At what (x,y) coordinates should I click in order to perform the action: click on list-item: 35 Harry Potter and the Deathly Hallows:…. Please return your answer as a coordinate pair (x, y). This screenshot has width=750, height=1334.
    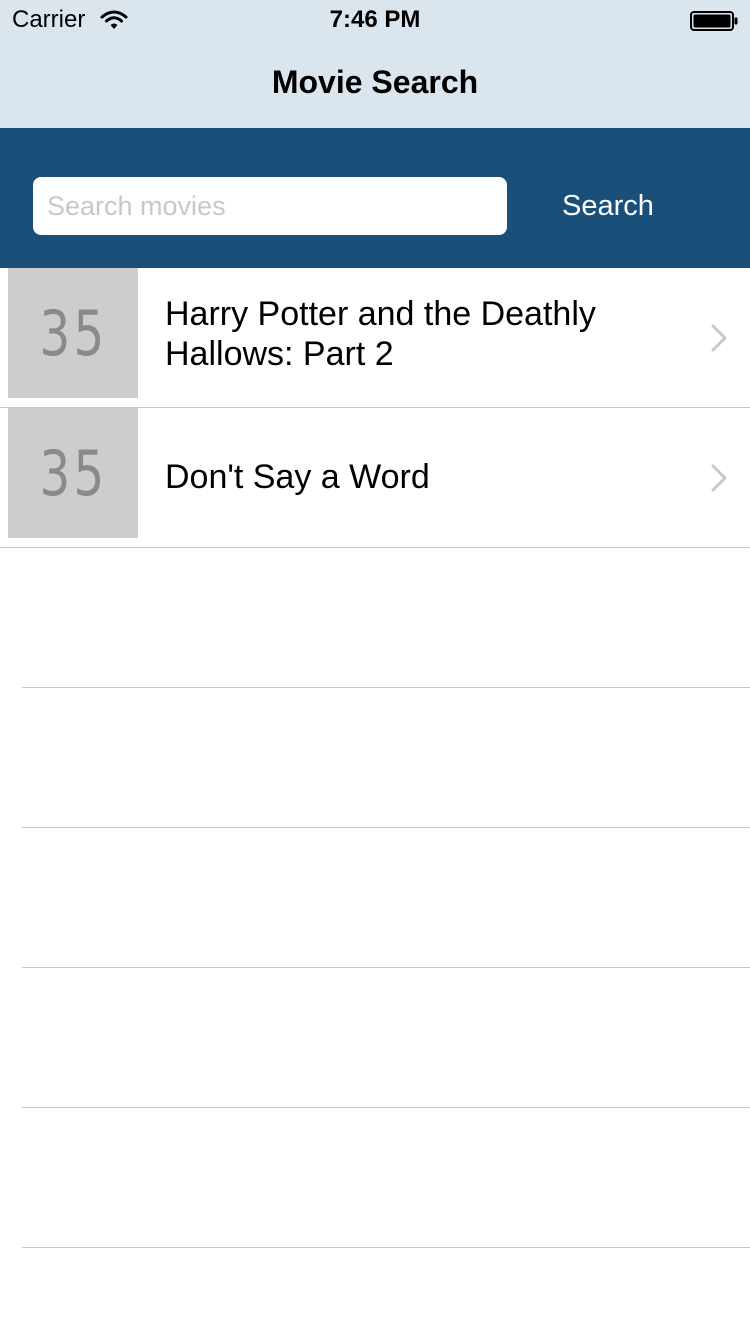
    Looking at the image, I should click on (375, 338).